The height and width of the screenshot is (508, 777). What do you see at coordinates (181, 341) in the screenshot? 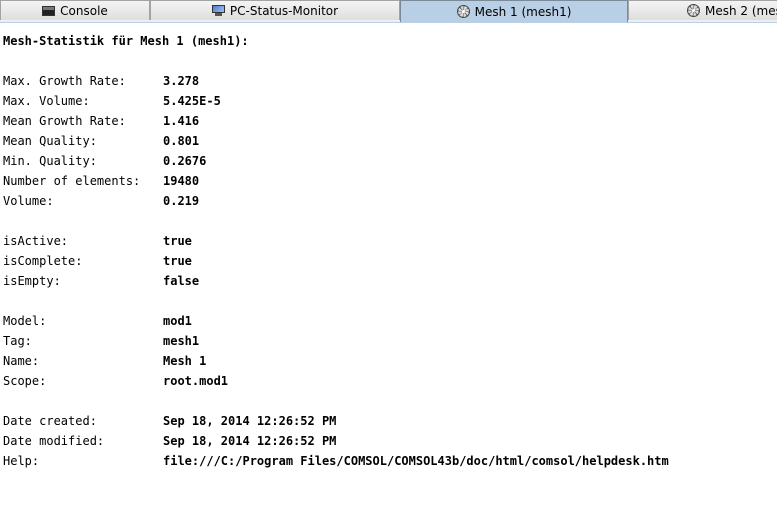
I see `identity-value: mesh1` at bounding box center [181, 341].